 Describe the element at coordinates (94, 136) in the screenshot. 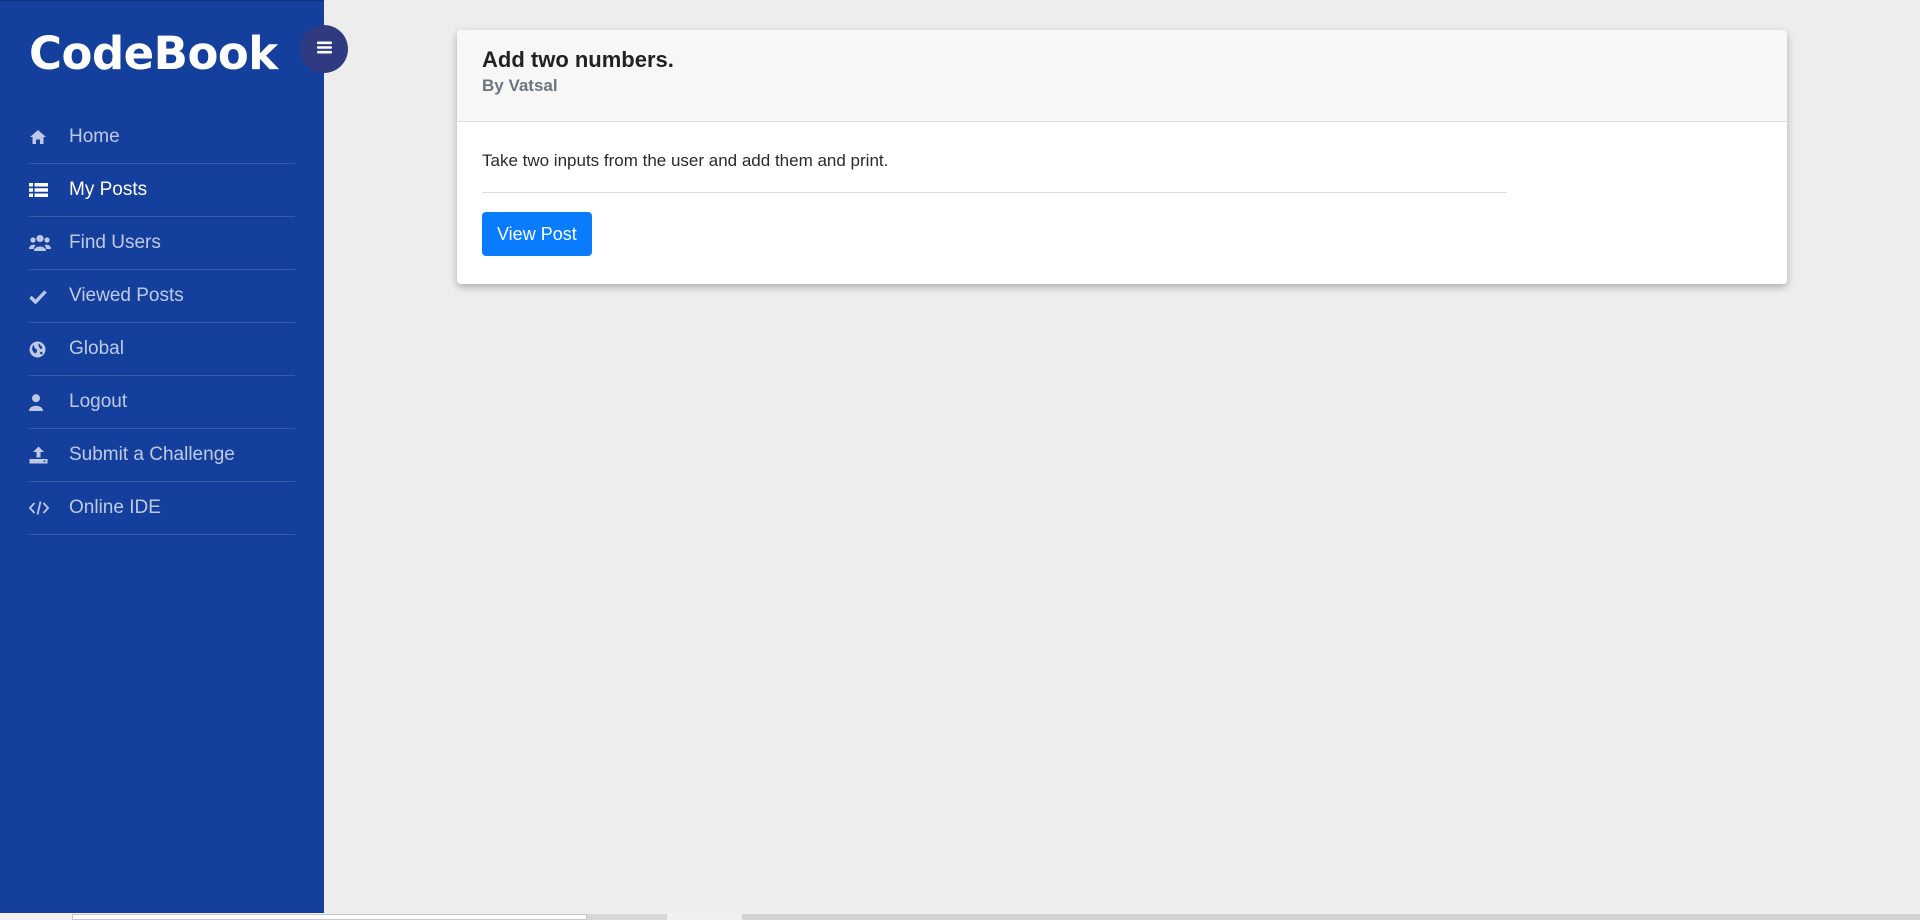

I see `sidebar-item-label: Home` at that location.